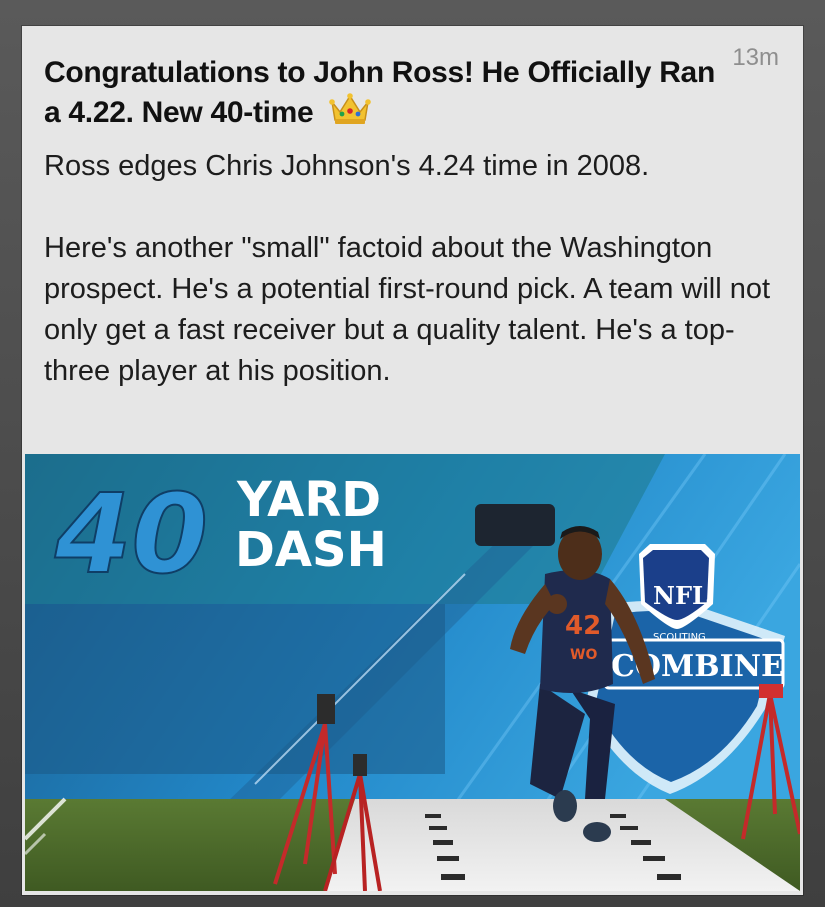  I want to click on banner-number: 40, so click(131, 534).